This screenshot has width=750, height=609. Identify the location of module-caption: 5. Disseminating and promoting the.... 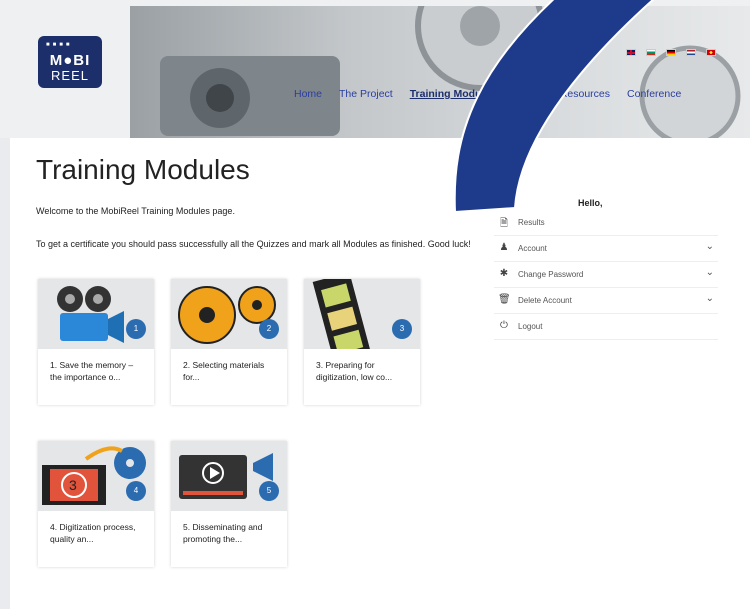
(223, 533).